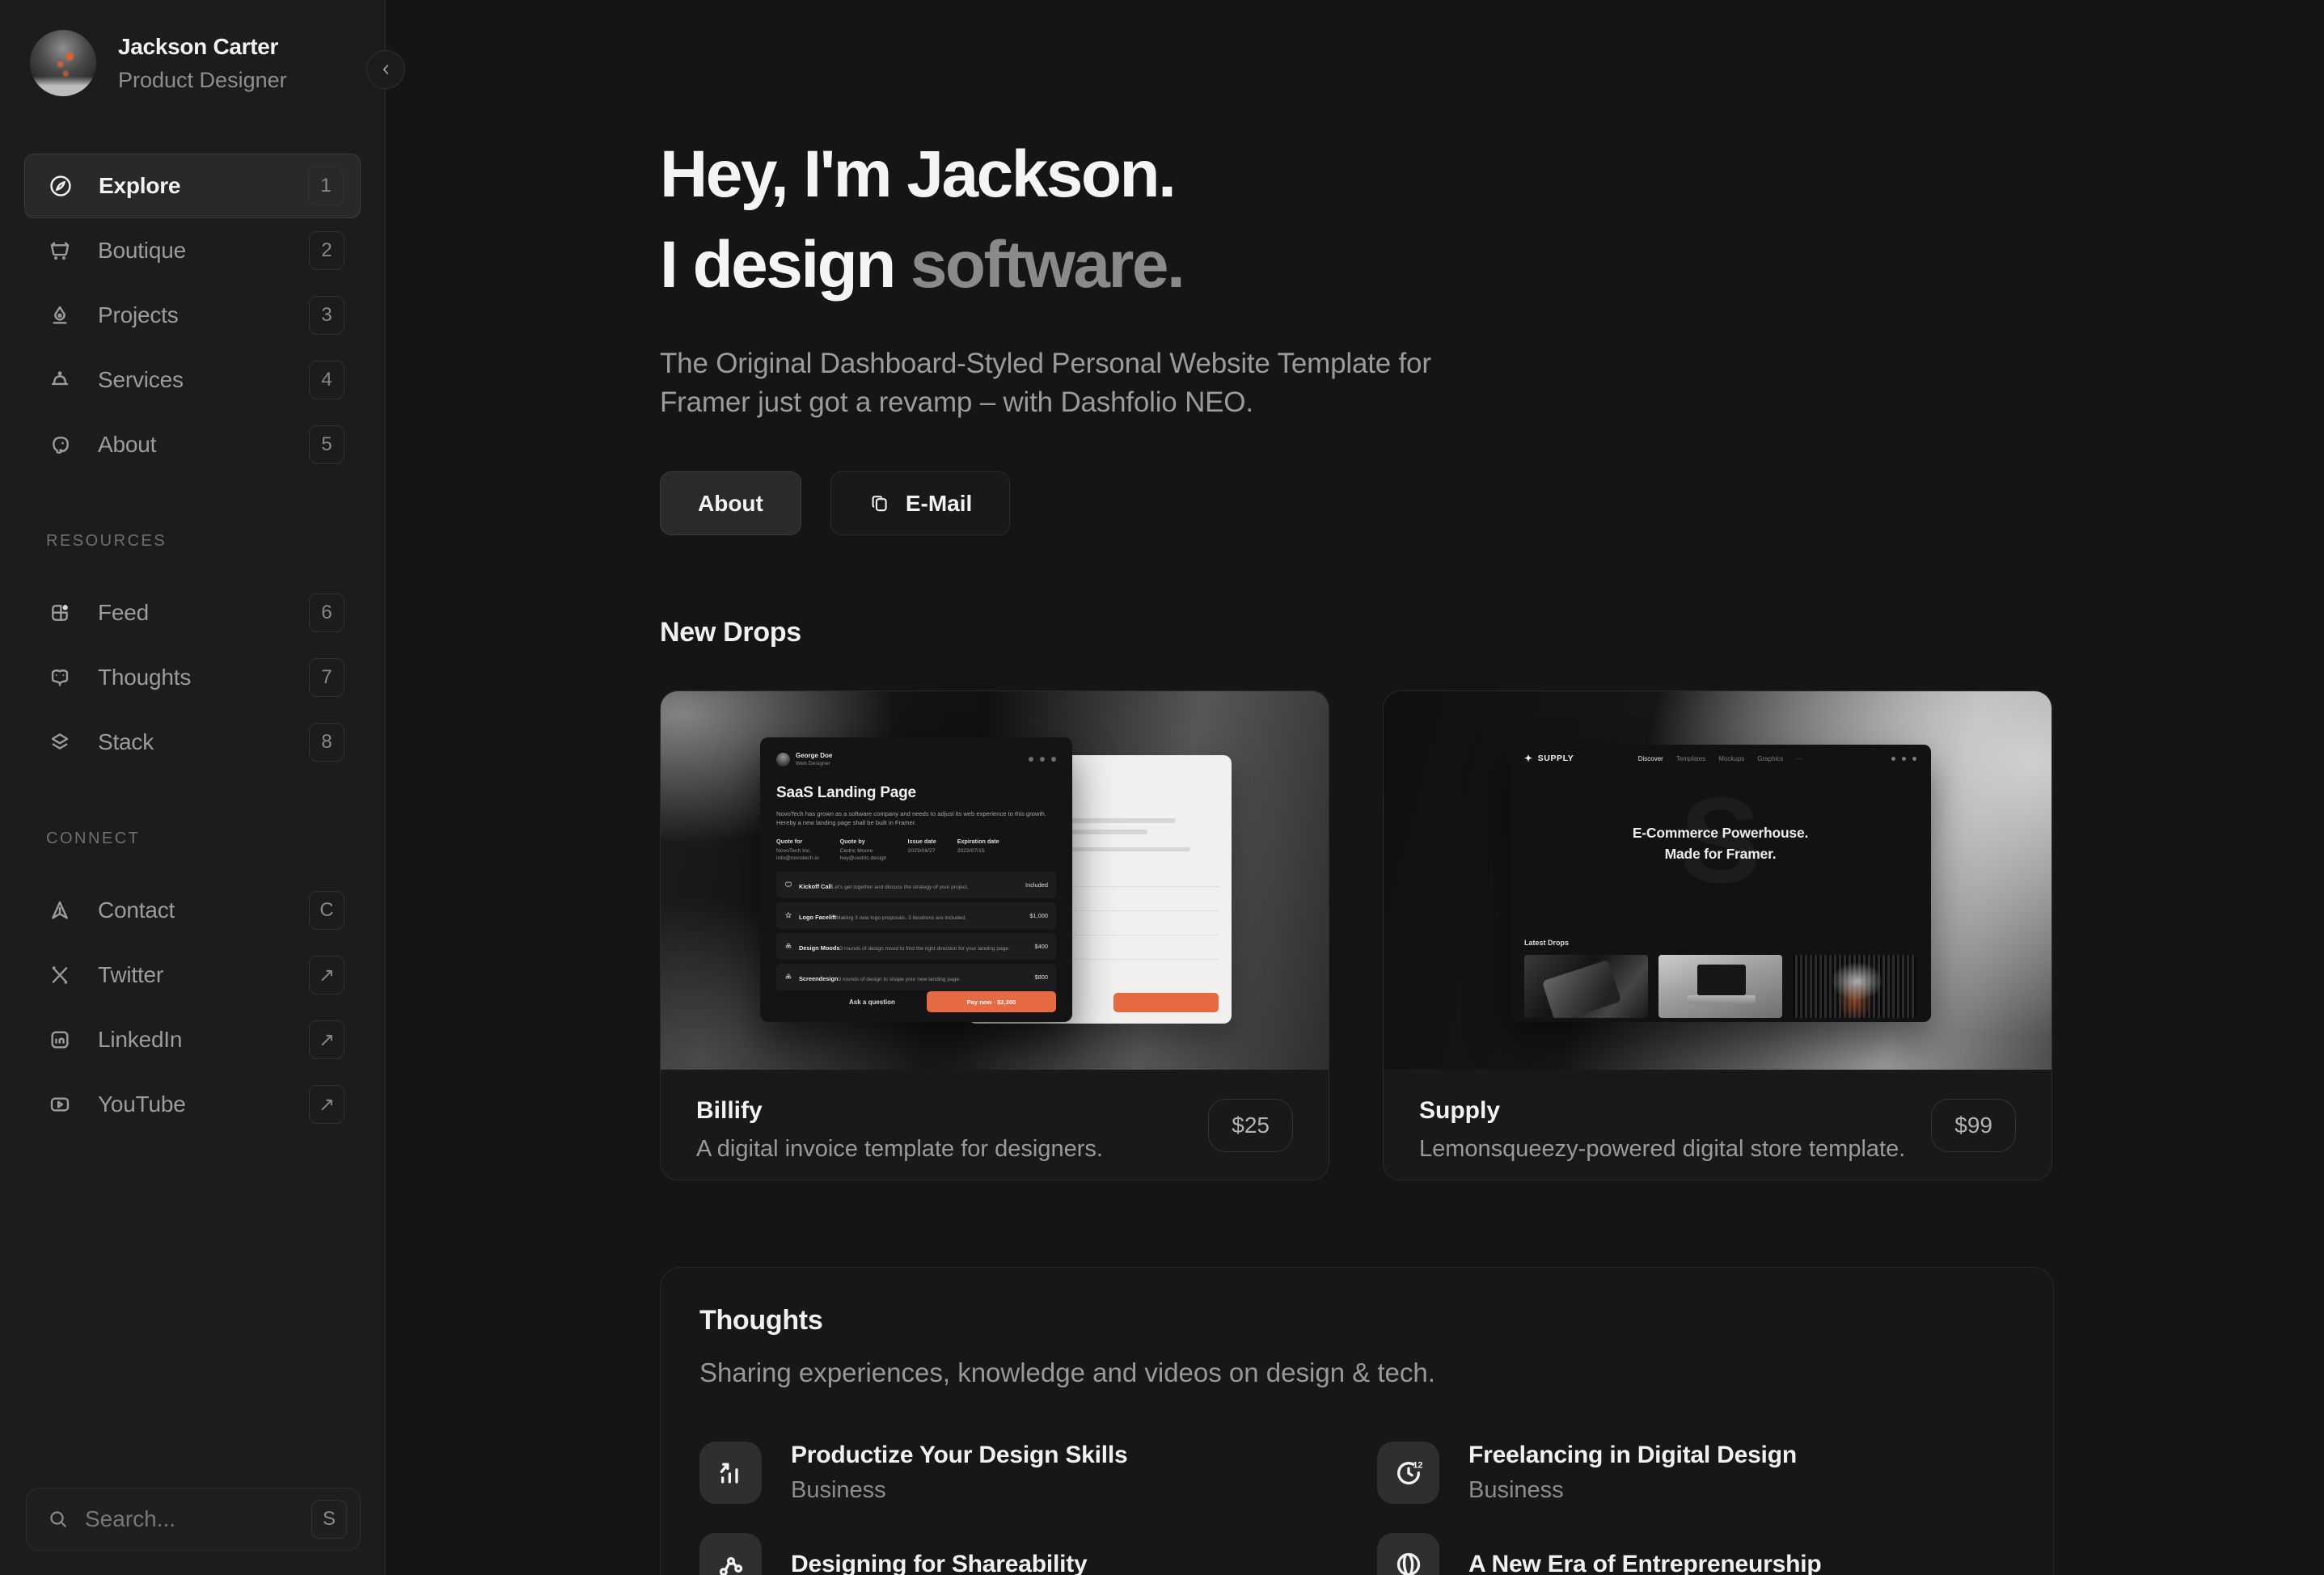 The image size is (2324, 1575). I want to click on bell-icon, so click(60, 380).